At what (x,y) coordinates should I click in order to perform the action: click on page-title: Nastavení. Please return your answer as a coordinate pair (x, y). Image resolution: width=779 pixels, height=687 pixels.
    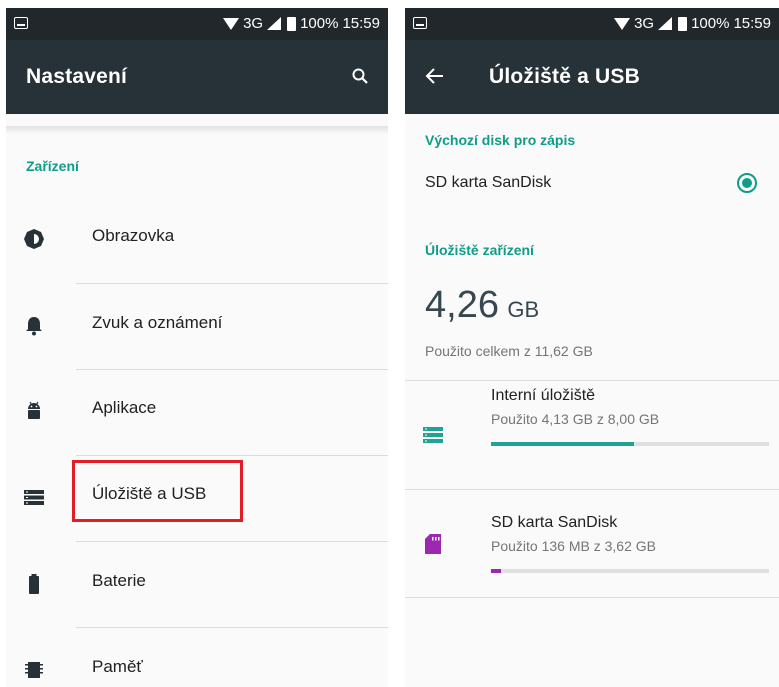
    Looking at the image, I should click on (77, 76).